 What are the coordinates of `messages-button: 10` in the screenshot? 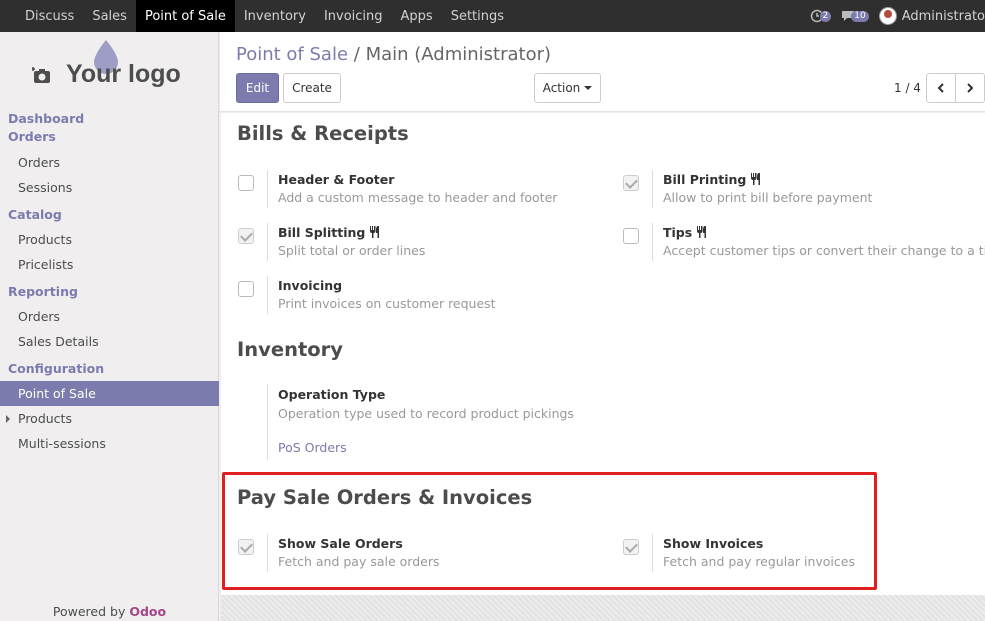 It's located at (855, 16).